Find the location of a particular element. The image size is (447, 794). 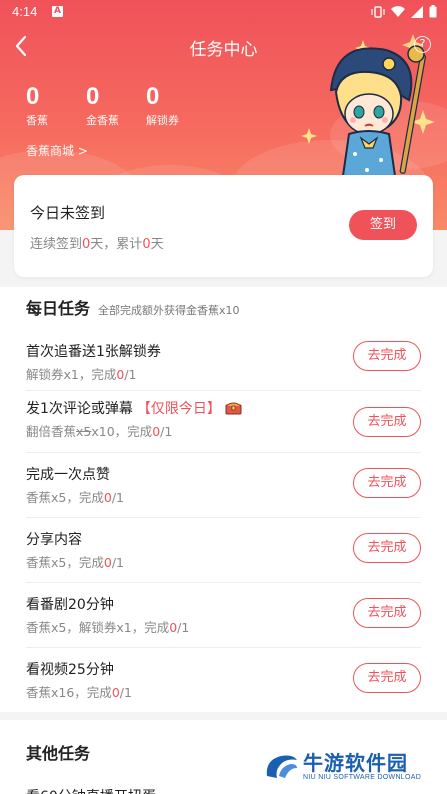

watermark-subtitle: NIU NIU SOFTWARE DOWNLOAD is located at coordinates (362, 777).